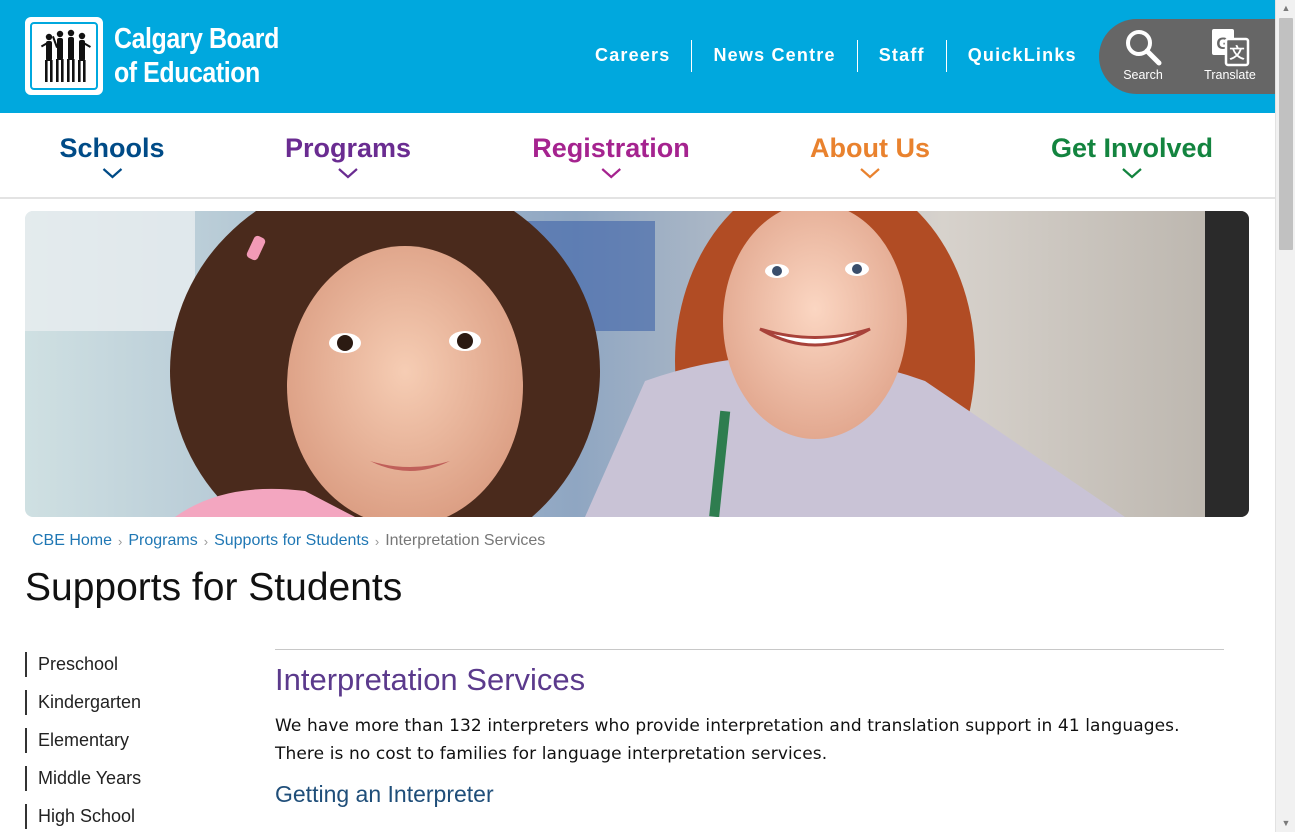  I want to click on logo-figures-icon, so click(64, 56).